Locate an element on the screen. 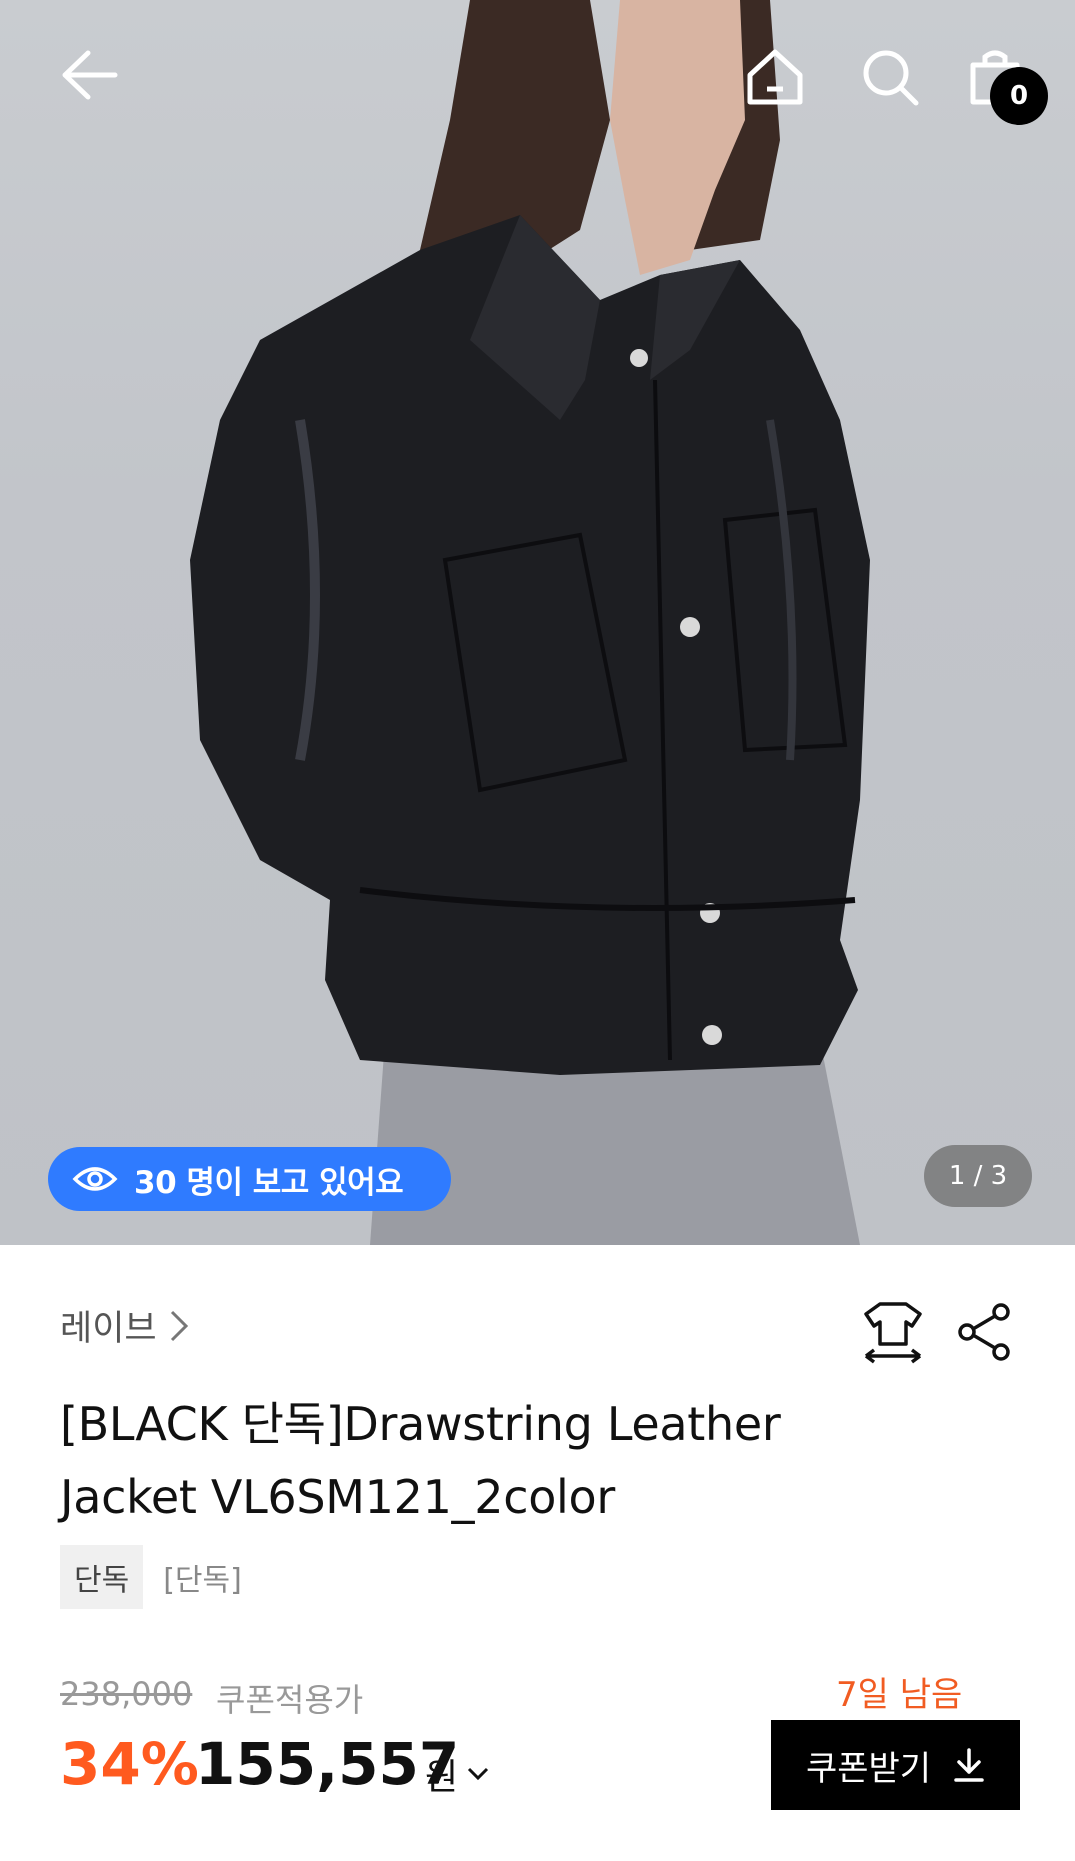  price-detail-toggle: 원 is located at coordinates (457, 1774).